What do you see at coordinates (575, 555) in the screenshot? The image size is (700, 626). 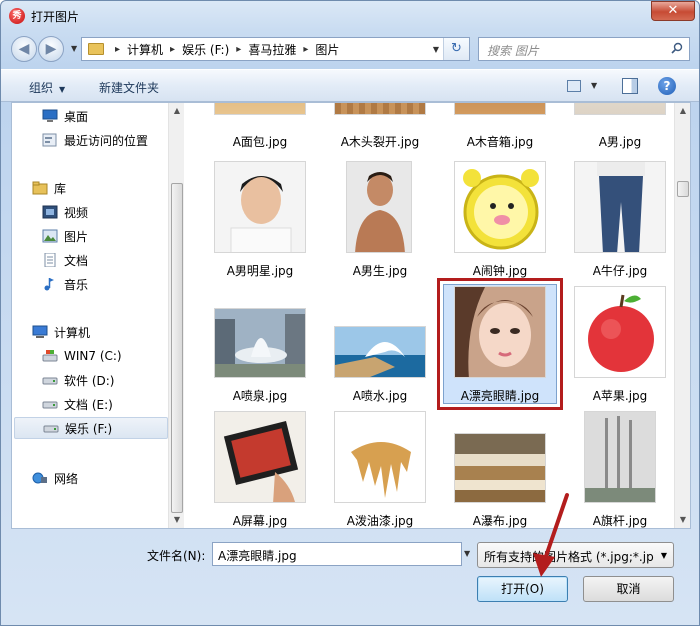 I see `filetype-select: 所有支持的图片格式 (*.jpg;*.jp ▼` at bounding box center [575, 555].